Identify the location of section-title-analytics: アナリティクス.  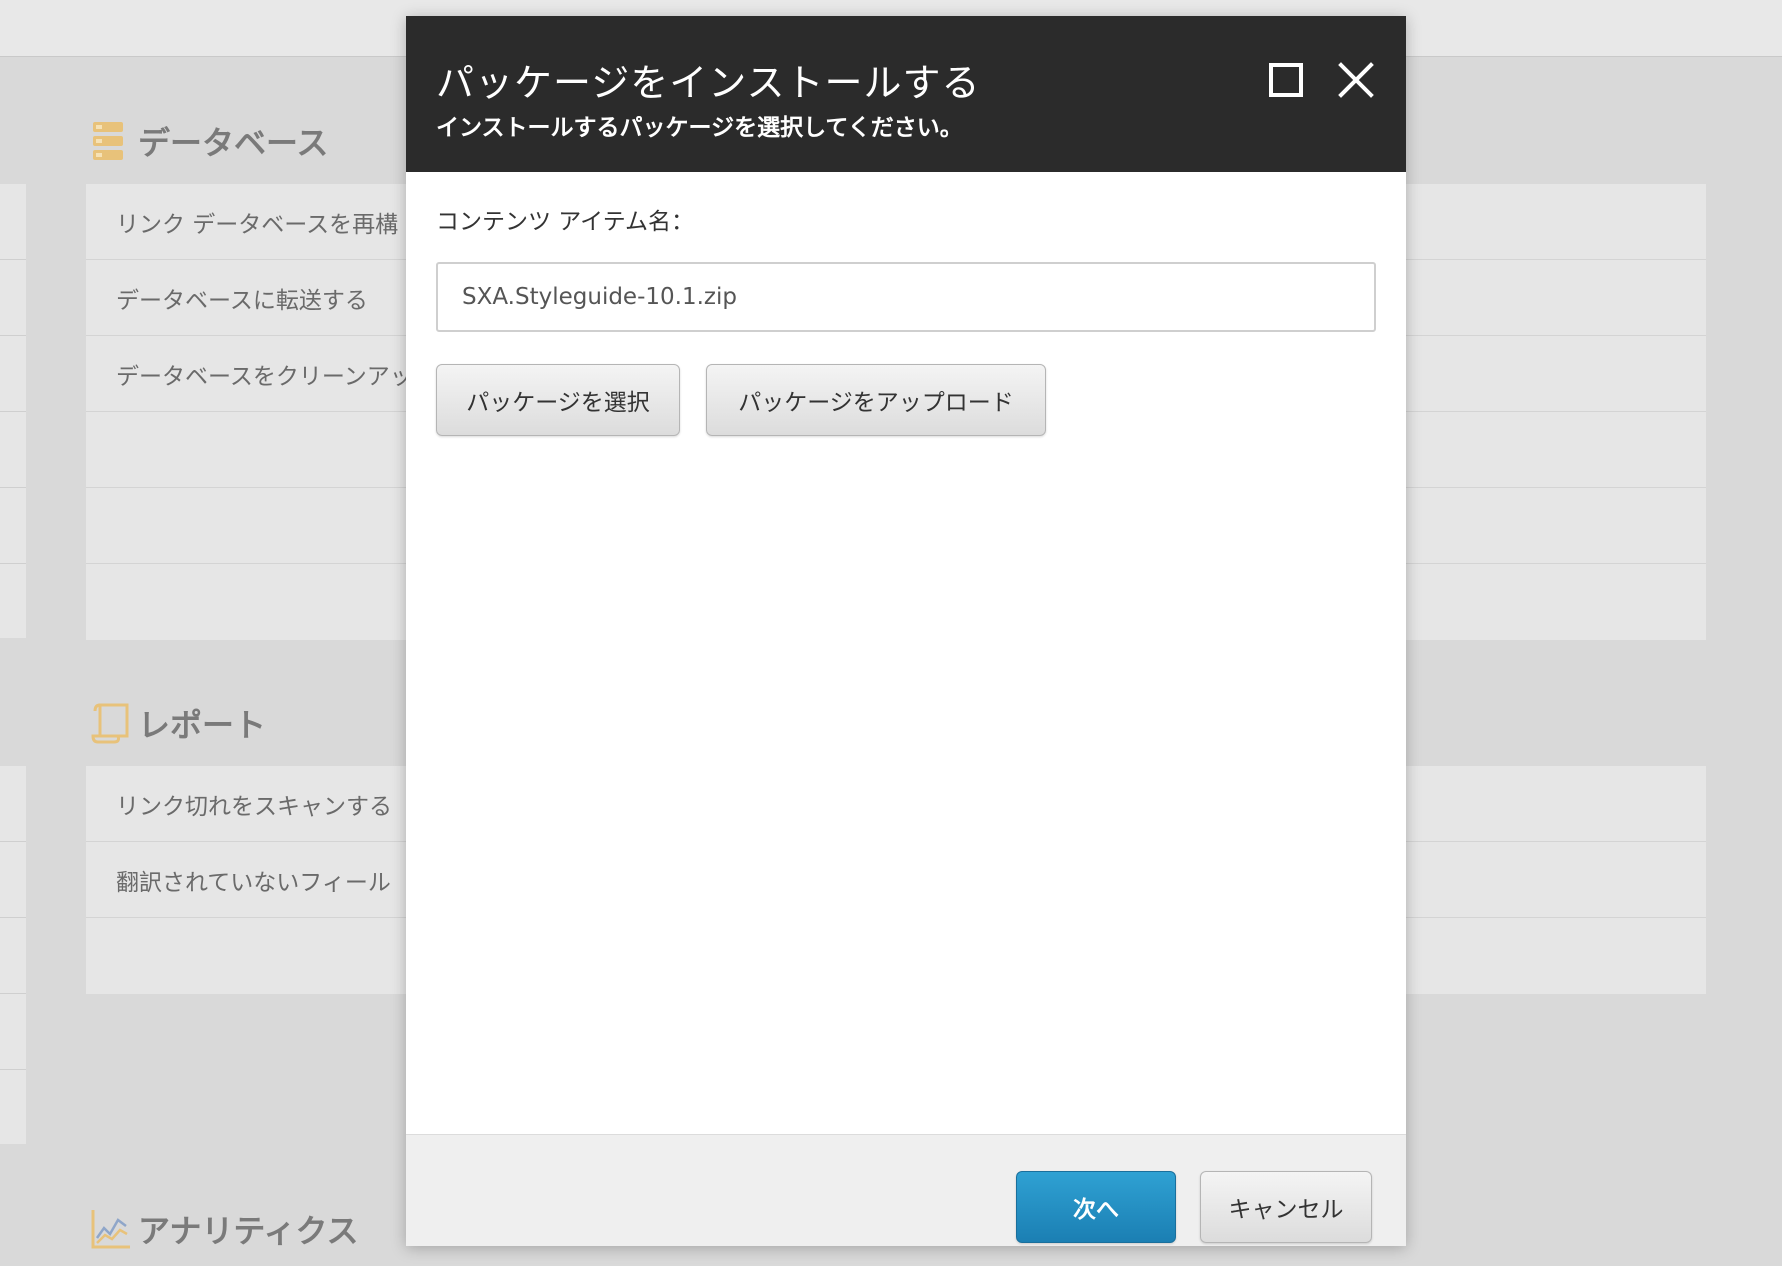
(224, 1229).